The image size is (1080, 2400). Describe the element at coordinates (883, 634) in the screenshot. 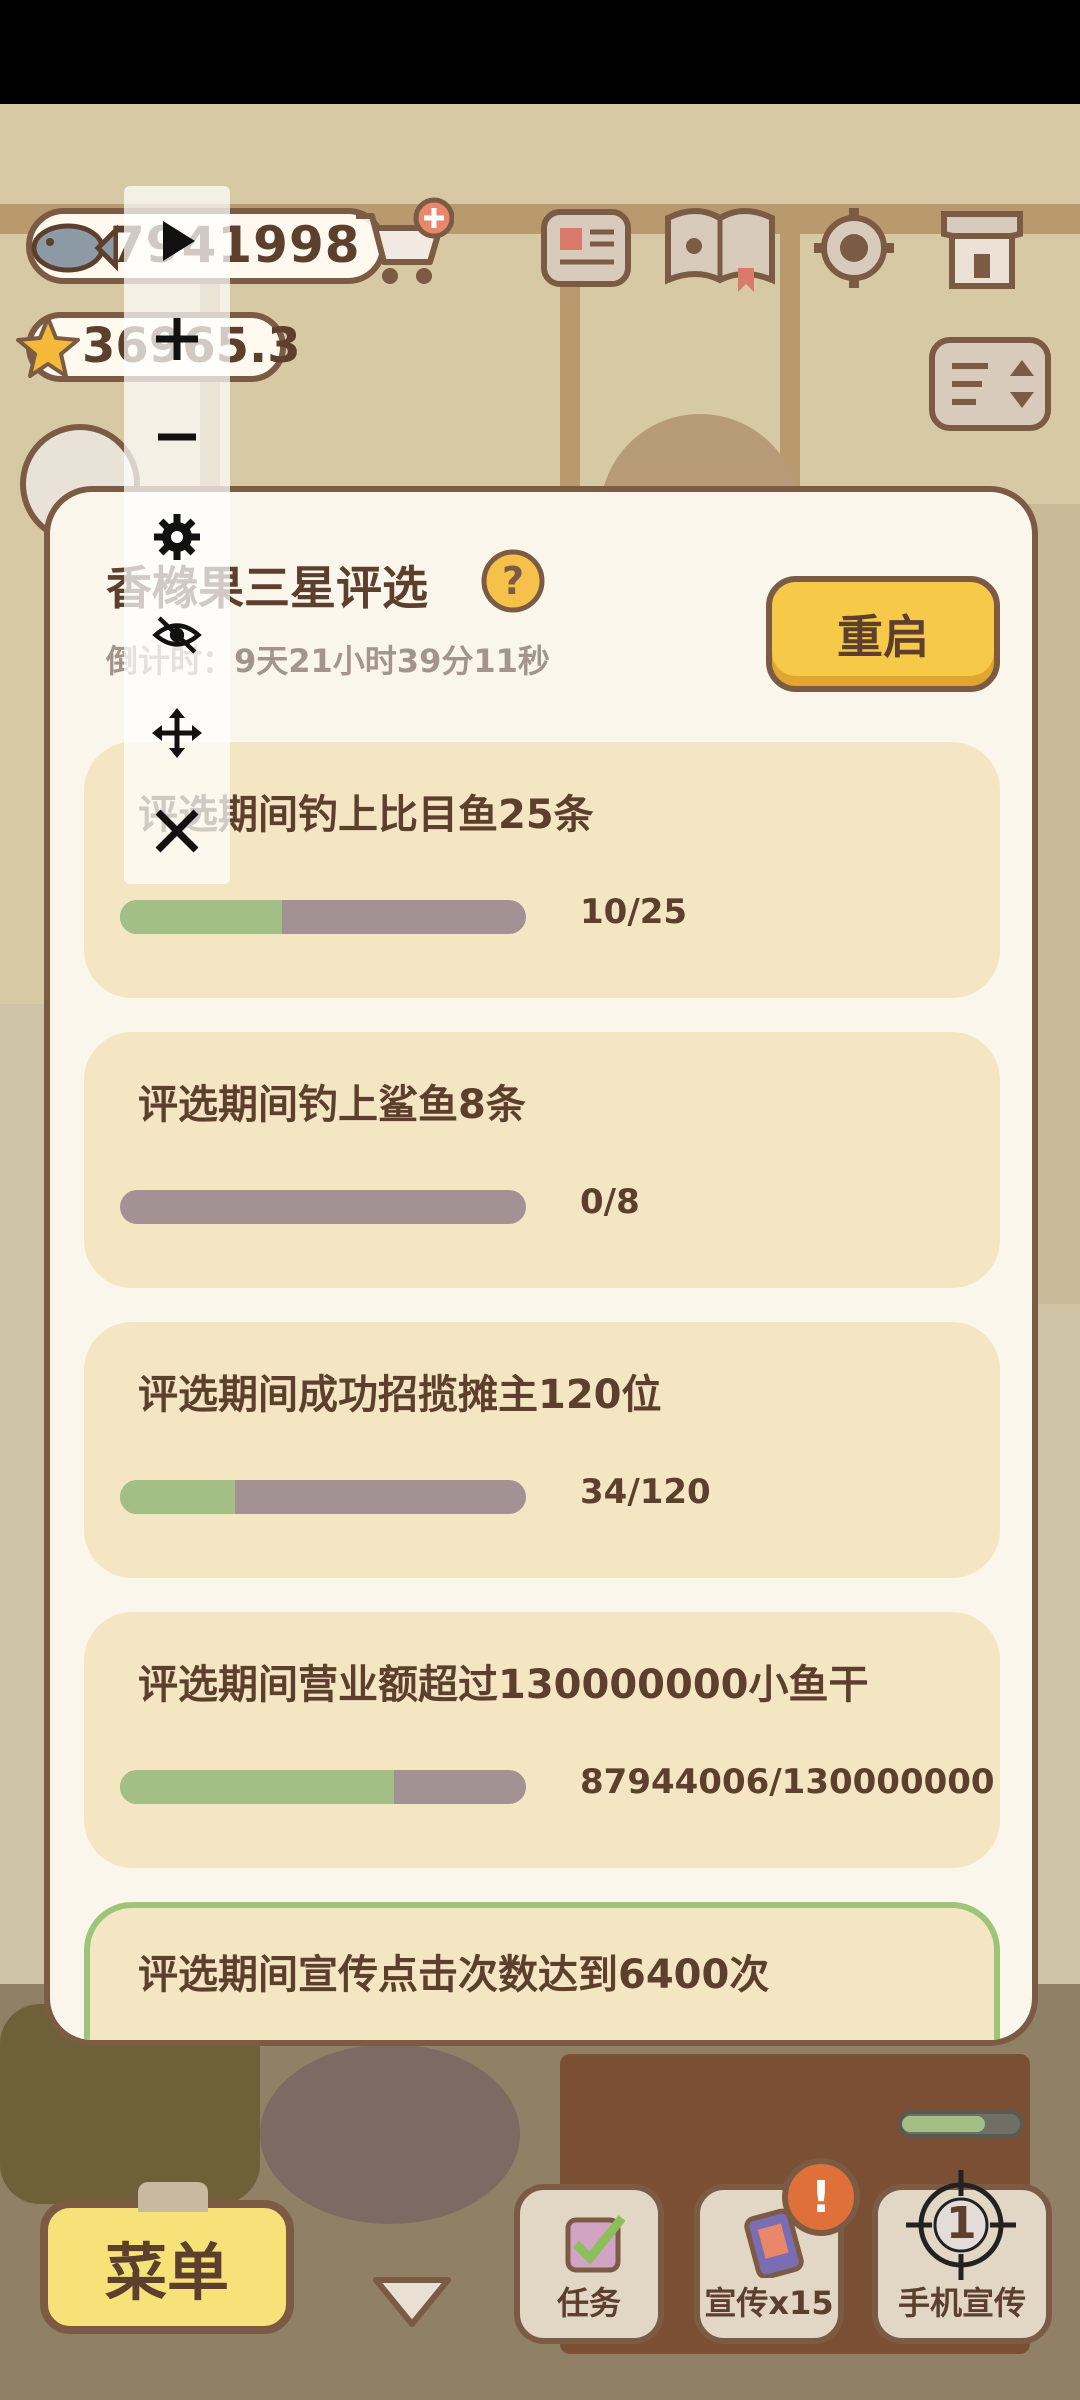

I see `restart-button: 重启` at that location.